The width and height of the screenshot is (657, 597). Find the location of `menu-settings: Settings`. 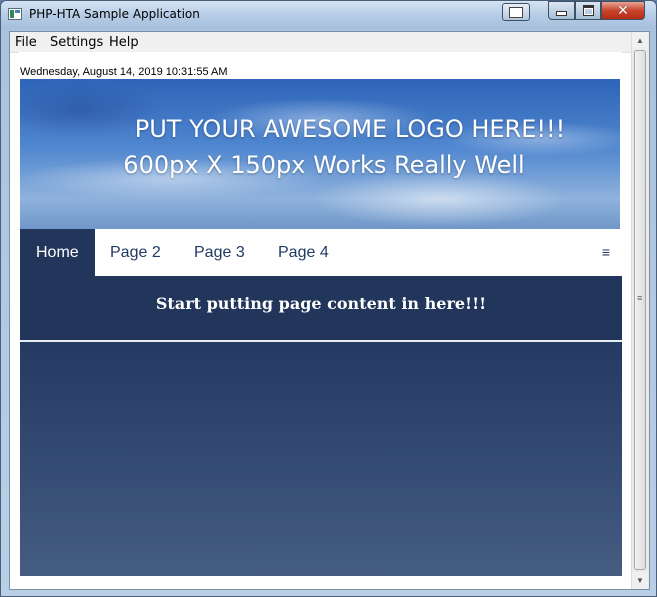

menu-settings: Settings is located at coordinates (76, 42).